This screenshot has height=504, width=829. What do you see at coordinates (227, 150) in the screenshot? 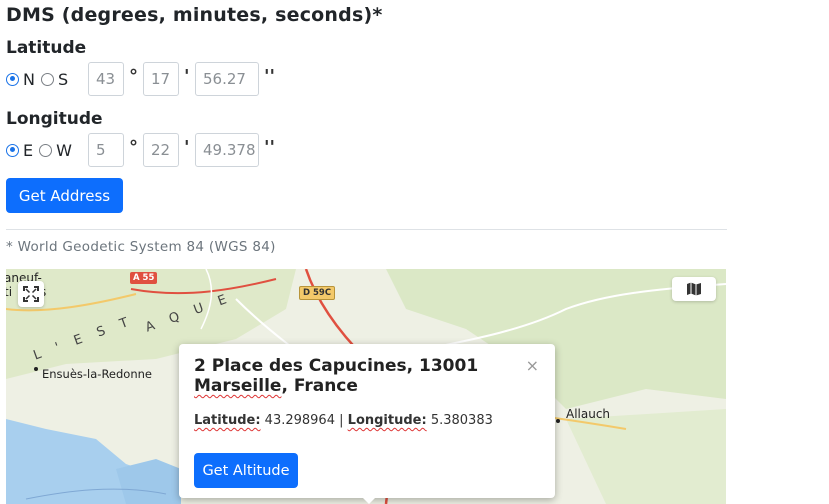
I see `longitude-seconds-input: 49.378` at bounding box center [227, 150].